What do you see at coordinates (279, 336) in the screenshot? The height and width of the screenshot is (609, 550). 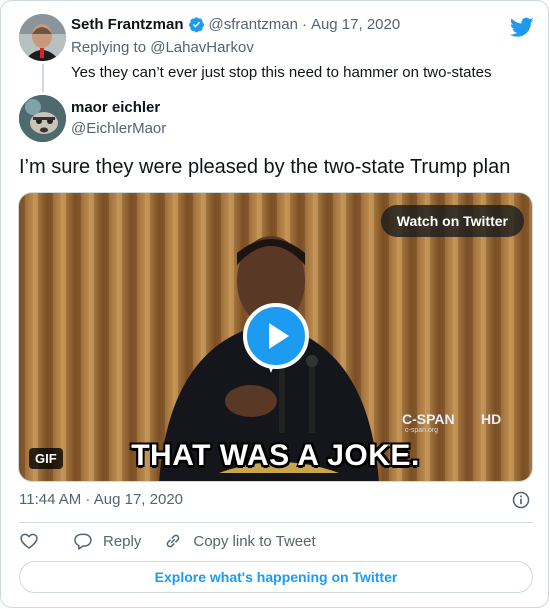 I see `play-icon` at bounding box center [279, 336].